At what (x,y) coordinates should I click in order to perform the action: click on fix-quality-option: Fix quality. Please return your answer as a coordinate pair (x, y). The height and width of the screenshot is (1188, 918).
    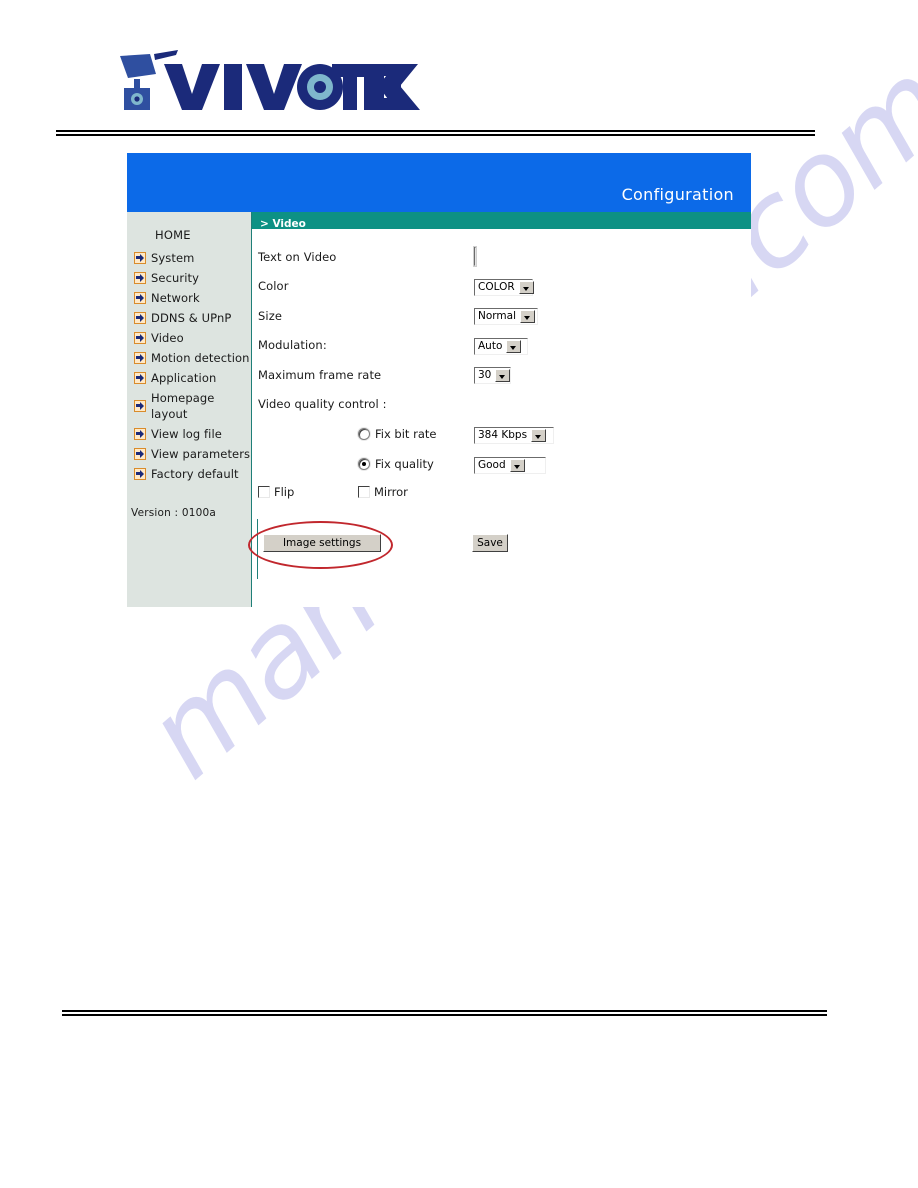
    Looking at the image, I should click on (413, 464).